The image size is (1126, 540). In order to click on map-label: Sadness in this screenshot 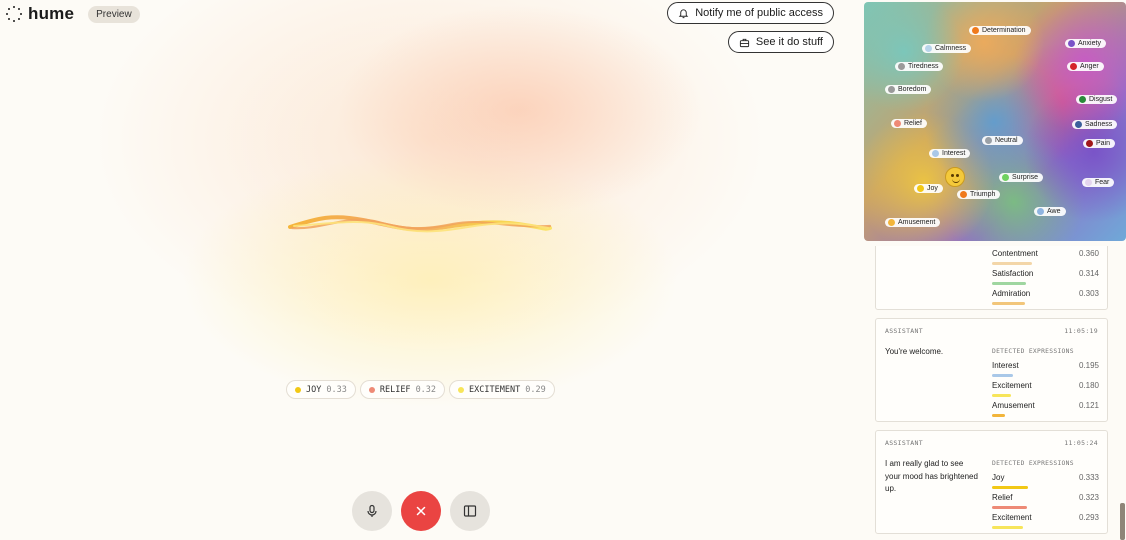, I will do `click(1095, 124)`.